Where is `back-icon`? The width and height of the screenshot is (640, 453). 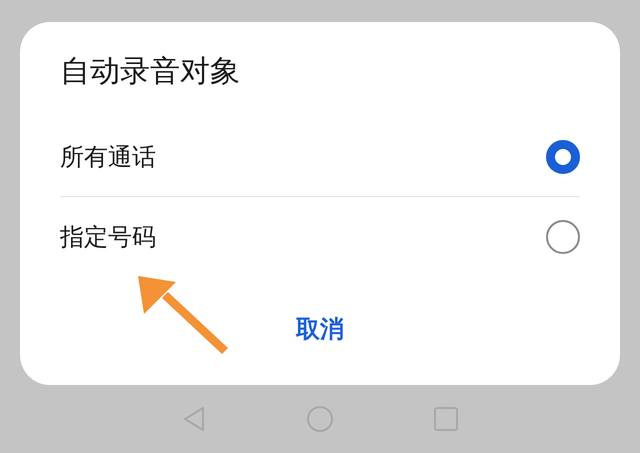
back-icon is located at coordinates (194, 419).